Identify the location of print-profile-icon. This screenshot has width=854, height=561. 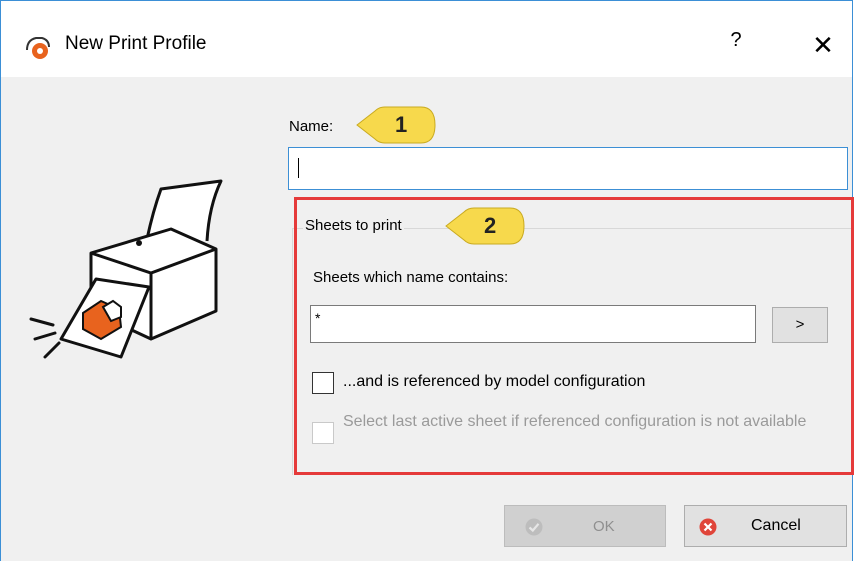
(38, 48).